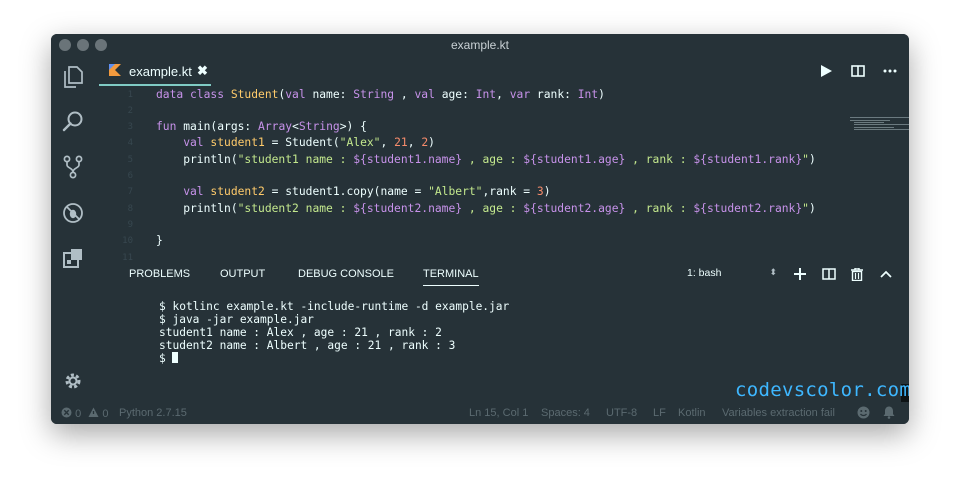 The height and width of the screenshot is (491, 960). I want to click on close-tab-icon: ✖, so click(202, 71).